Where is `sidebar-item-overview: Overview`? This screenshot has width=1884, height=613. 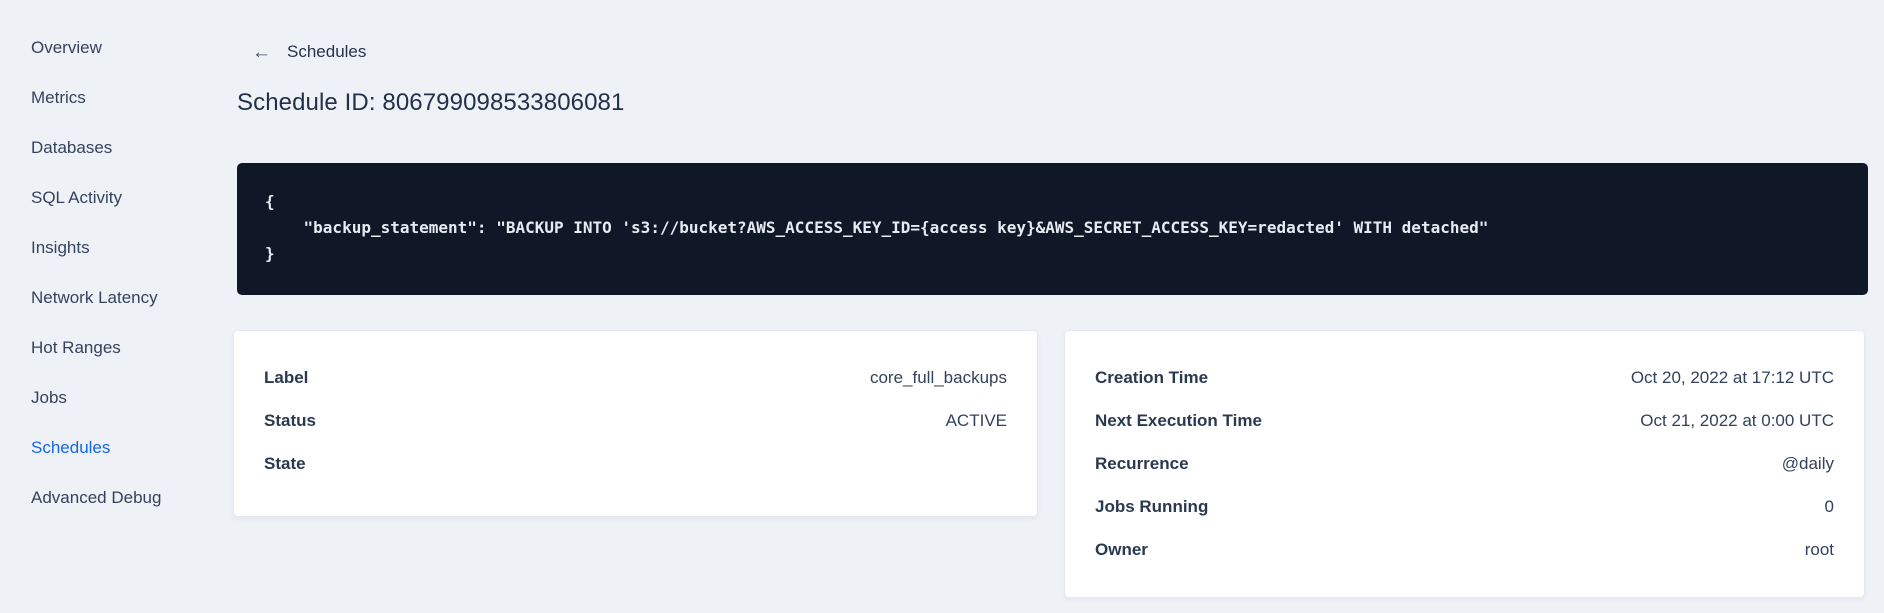 sidebar-item-overview: Overview is located at coordinates (98, 48).